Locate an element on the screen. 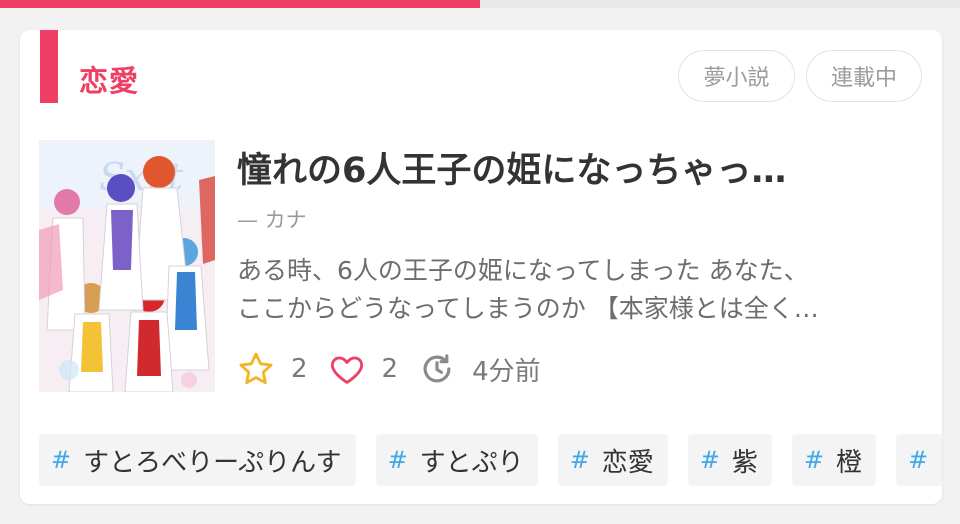 This screenshot has width=960, height=524. cover-image: Sxxt is located at coordinates (127, 266).